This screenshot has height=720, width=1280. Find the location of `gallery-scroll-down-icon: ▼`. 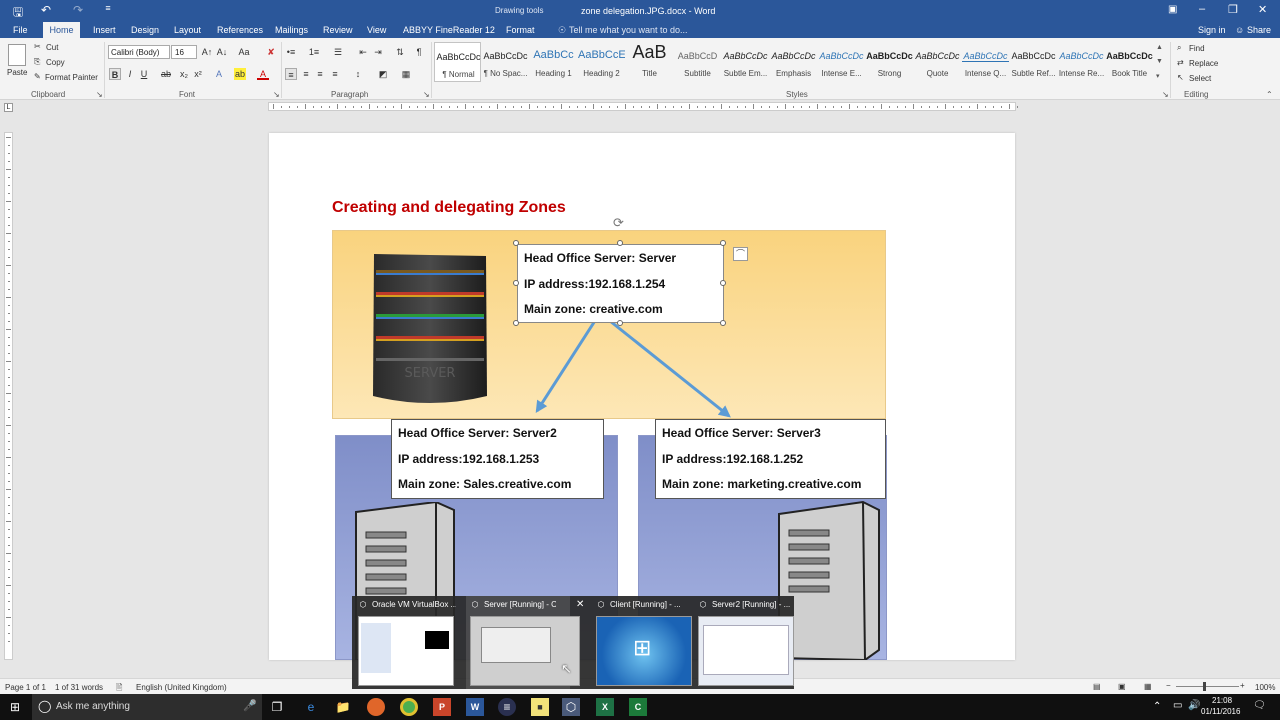

gallery-scroll-down-icon: ▼ is located at coordinates (1159, 61).